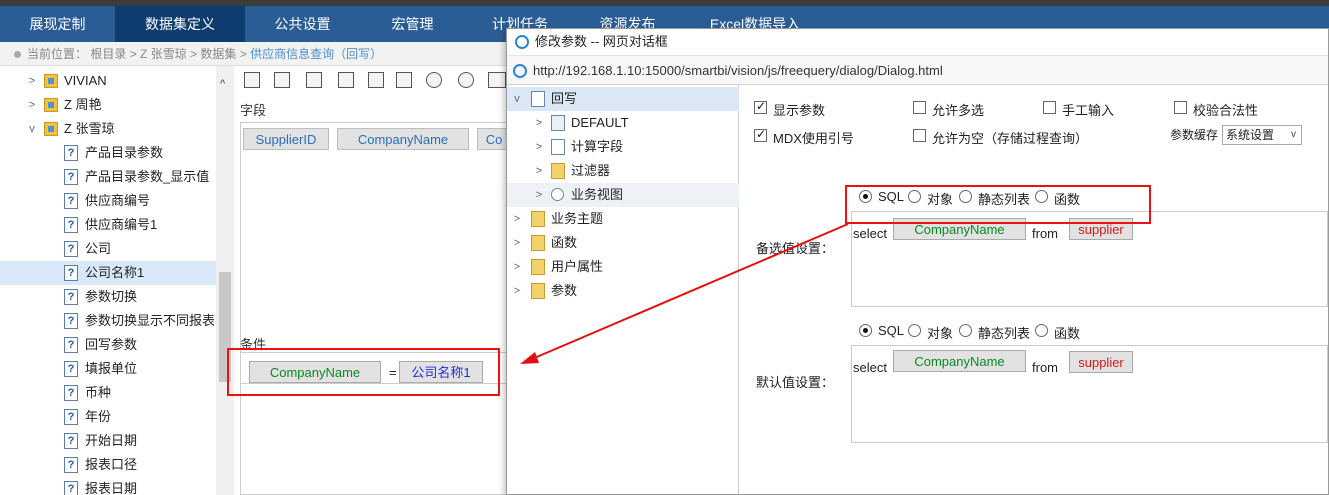  I want to click on param-settings-icon, so click(376, 80).